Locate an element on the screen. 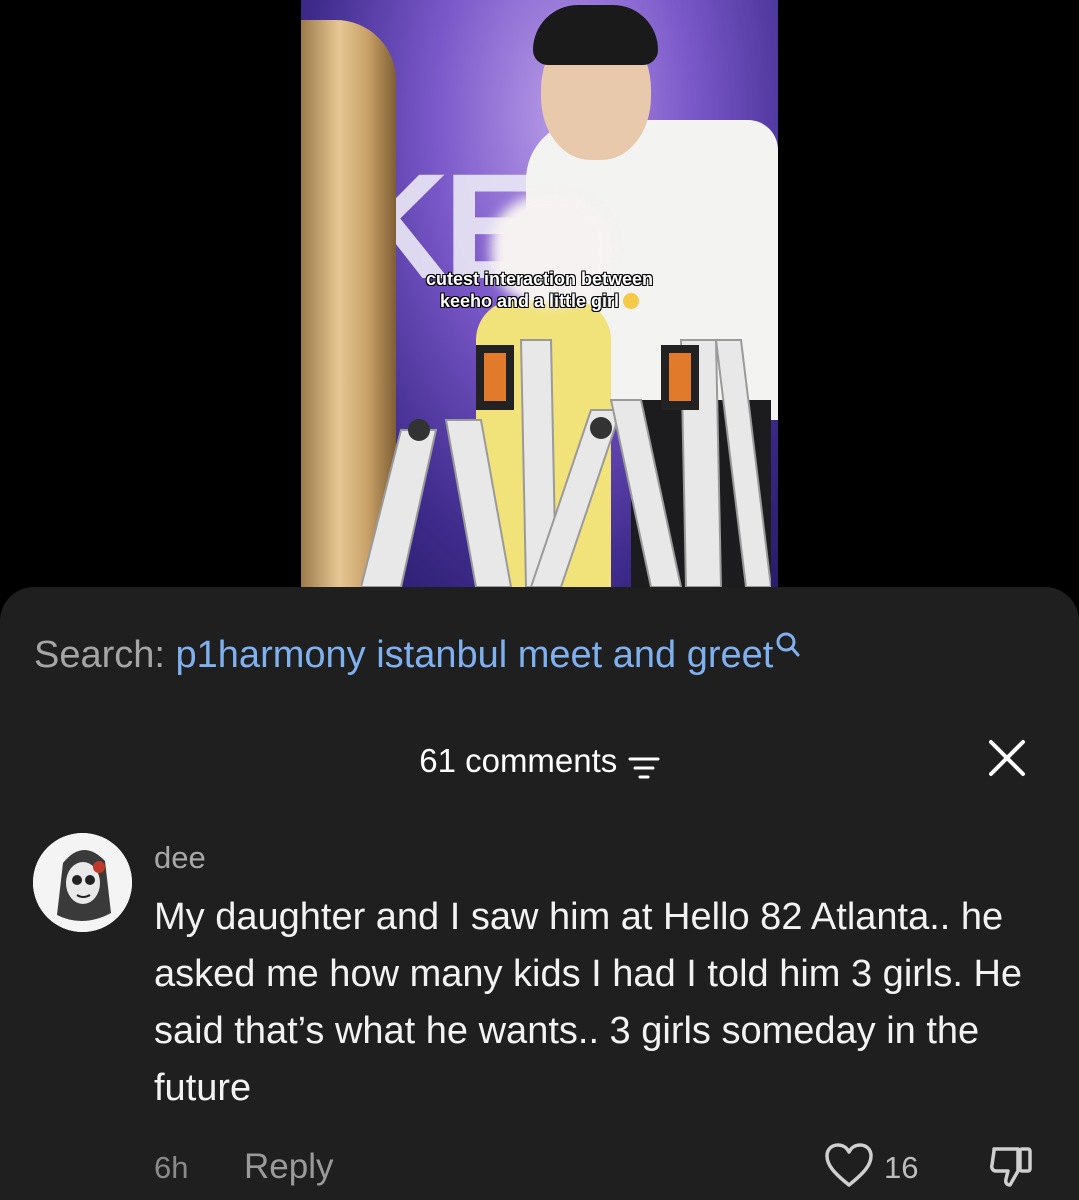  comments-header: 61 comments is located at coordinates (539, 761).